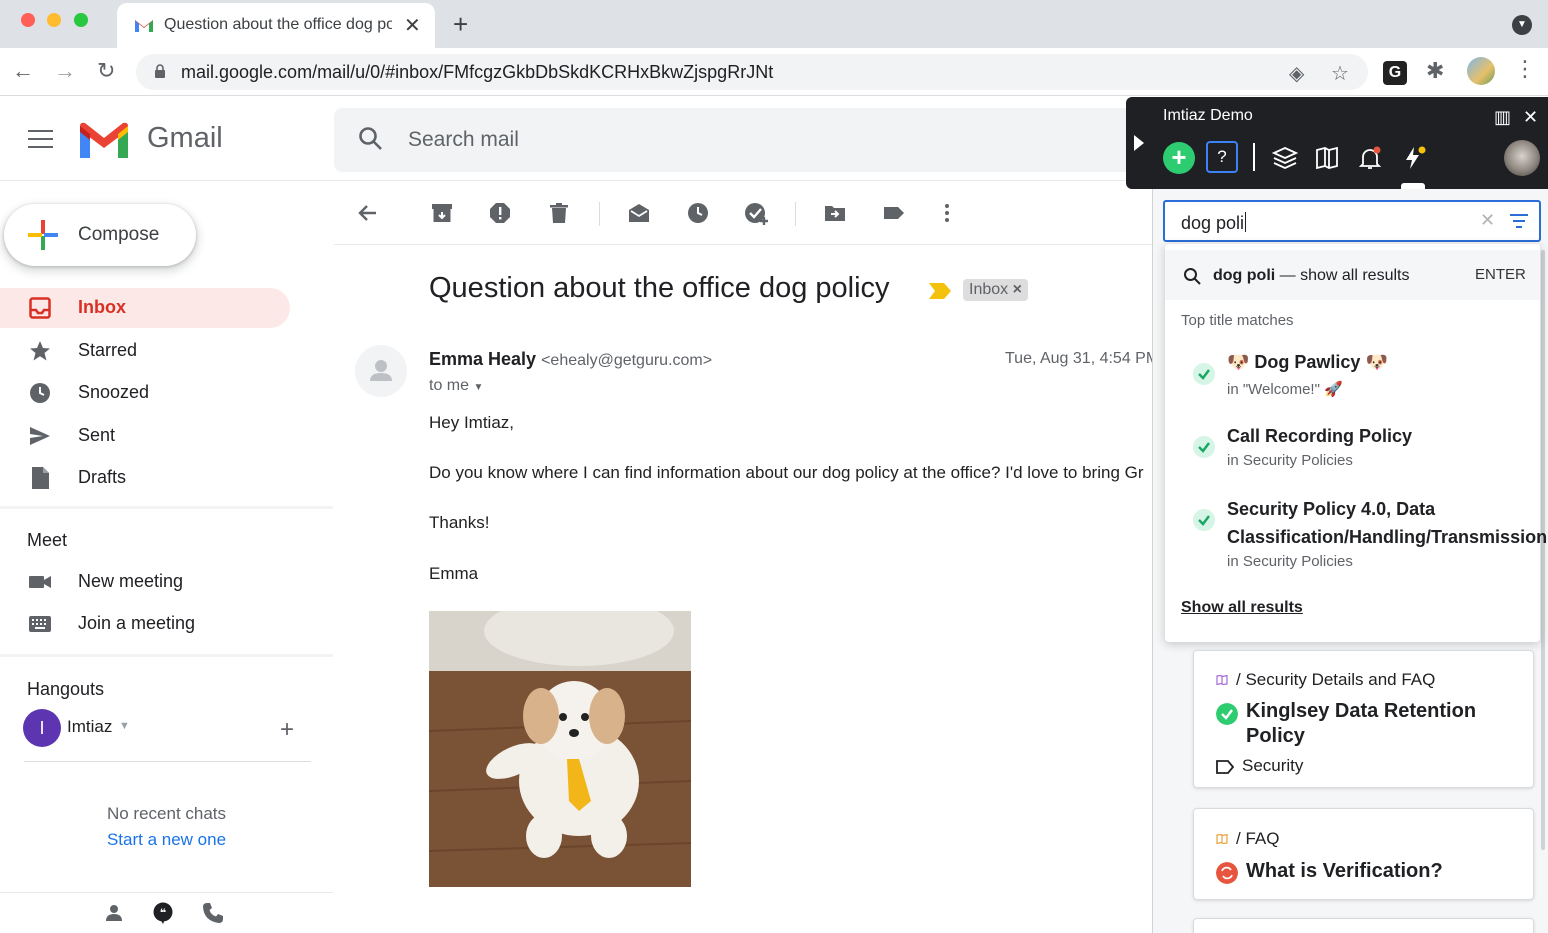  What do you see at coordinates (40, 142) in the screenshot?
I see `main-menu-icon` at bounding box center [40, 142].